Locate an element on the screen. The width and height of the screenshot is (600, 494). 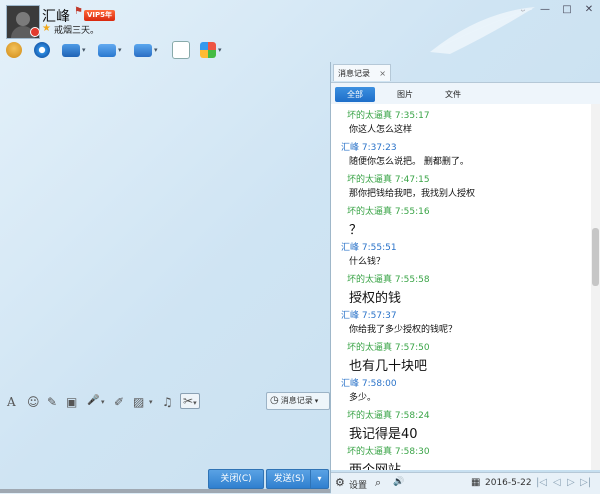
first-page-icon: |◁ is located at coordinates (541, 482).